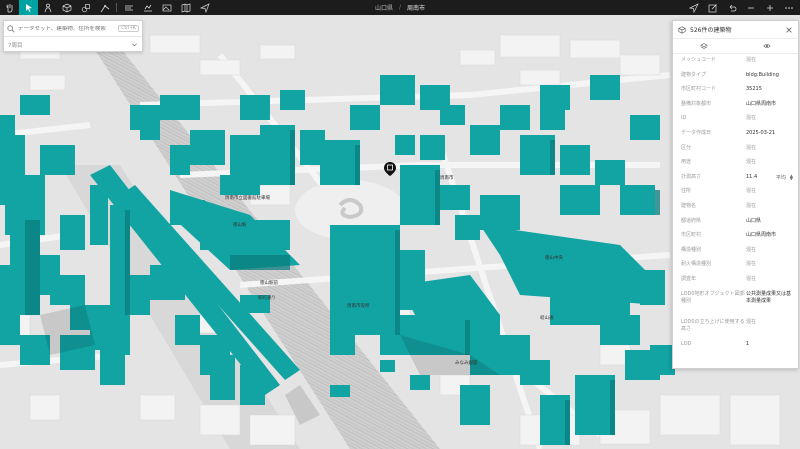 The width and height of the screenshot is (800, 449). Describe the element at coordinates (267, 298) in the screenshot. I see `map-label: 新町通り` at that location.